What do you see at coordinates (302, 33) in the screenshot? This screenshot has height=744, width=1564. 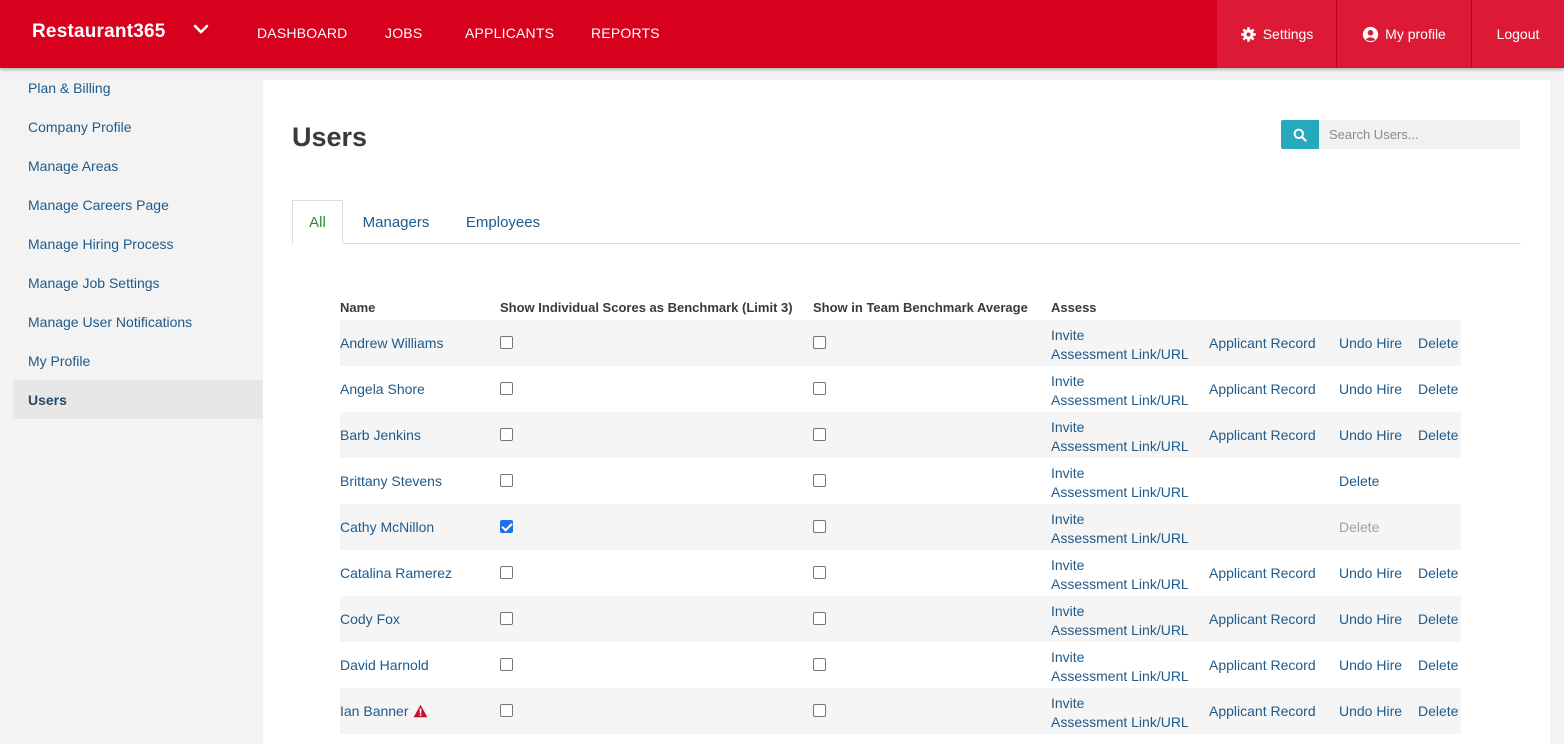 I see `nav-dashboard: DASHBOARD` at bounding box center [302, 33].